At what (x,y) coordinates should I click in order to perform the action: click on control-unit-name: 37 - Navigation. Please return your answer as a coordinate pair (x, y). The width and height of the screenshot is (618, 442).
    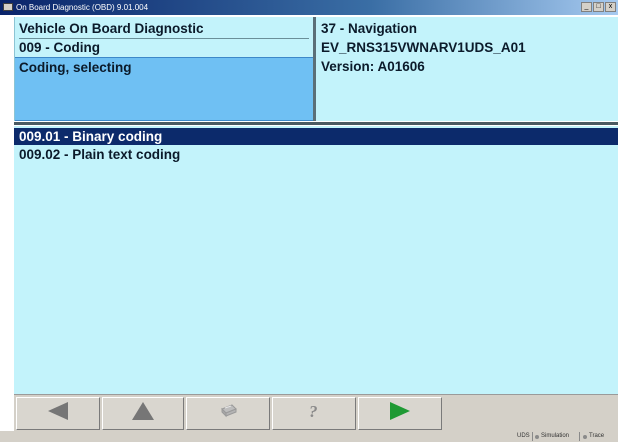
    Looking at the image, I should click on (369, 28).